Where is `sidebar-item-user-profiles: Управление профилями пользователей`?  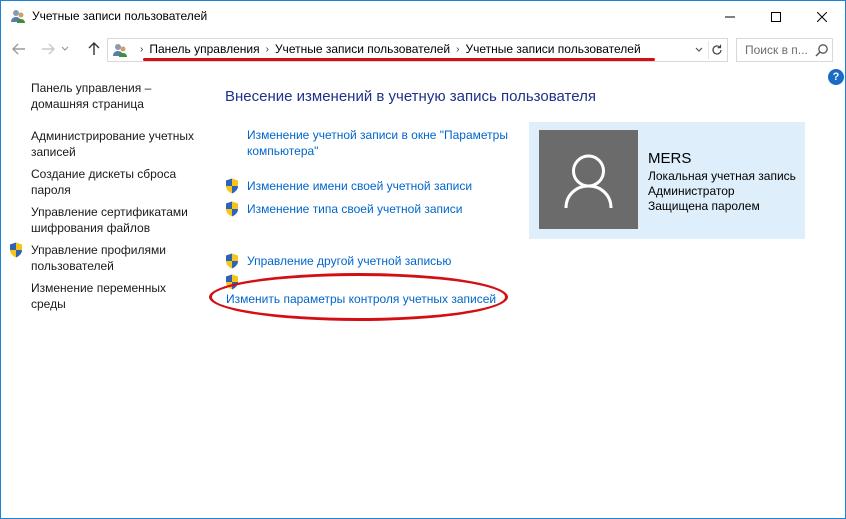 sidebar-item-user-profiles: Управление профилями пользователей is located at coordinates (98, 258).